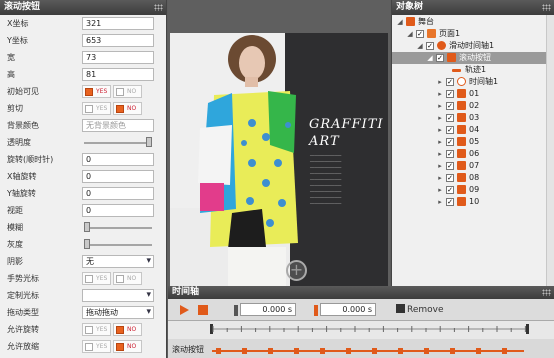  What do you see at coordinates (118, 244) in the screenshot?
I see `grayscale-slider` at bounding box center [118, 244].